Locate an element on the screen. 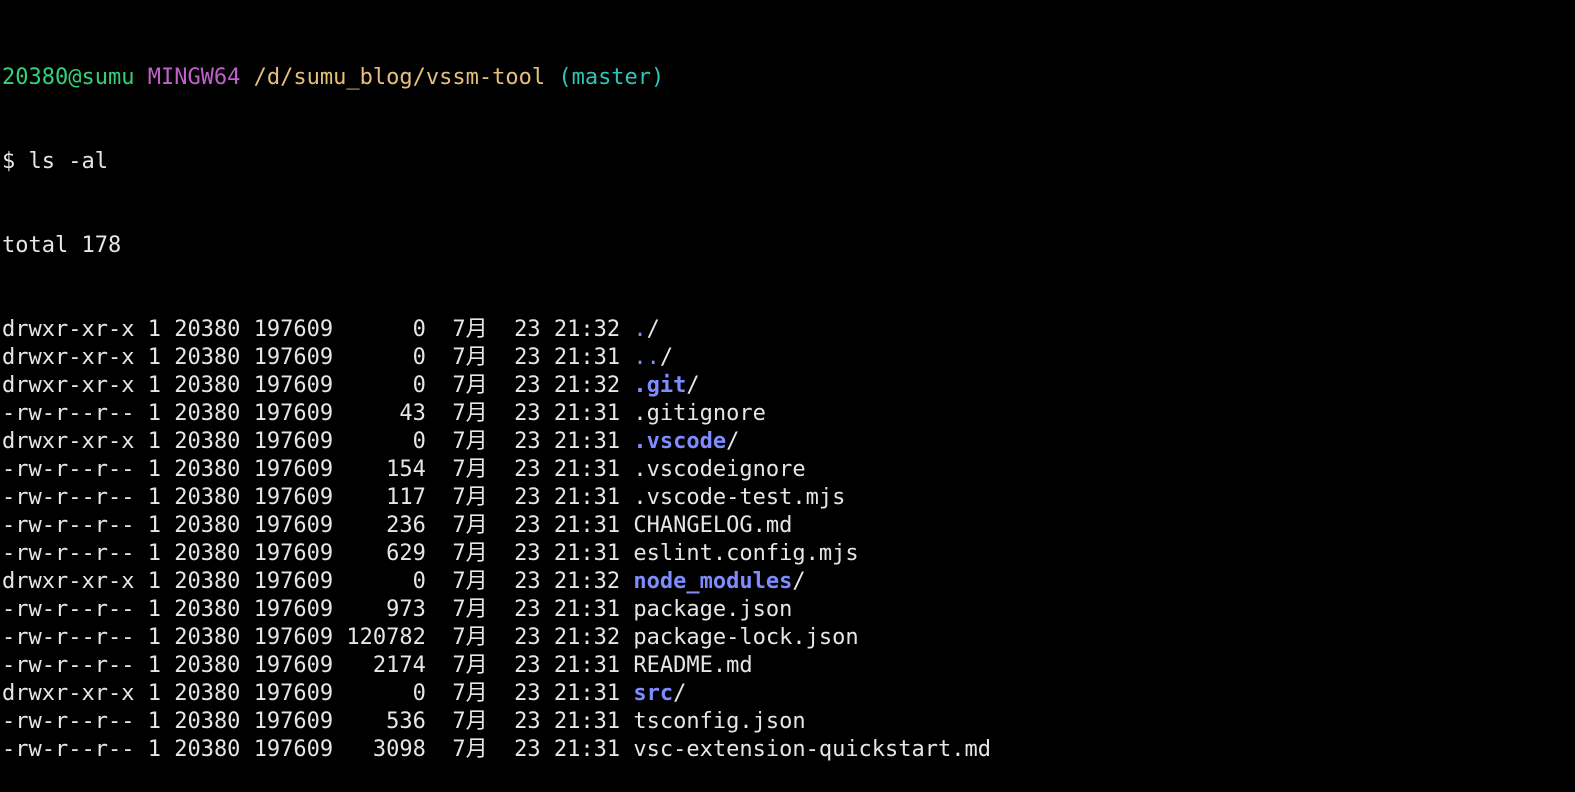  row-filename: .vscode-test.mjs is located at coordinates (739, 497).